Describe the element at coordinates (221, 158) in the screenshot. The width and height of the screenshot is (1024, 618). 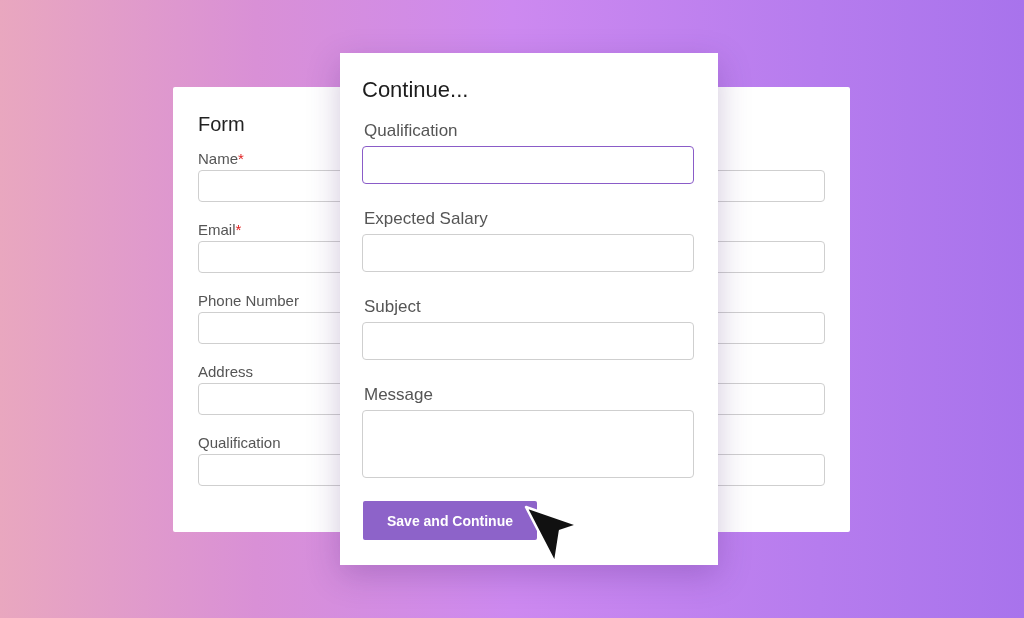
I see `field-label: Name*` at that location.